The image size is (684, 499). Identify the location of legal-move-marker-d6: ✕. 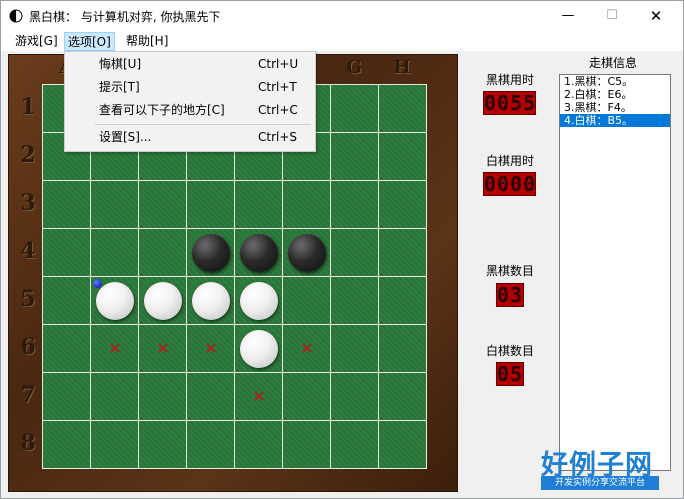
(211, 349).